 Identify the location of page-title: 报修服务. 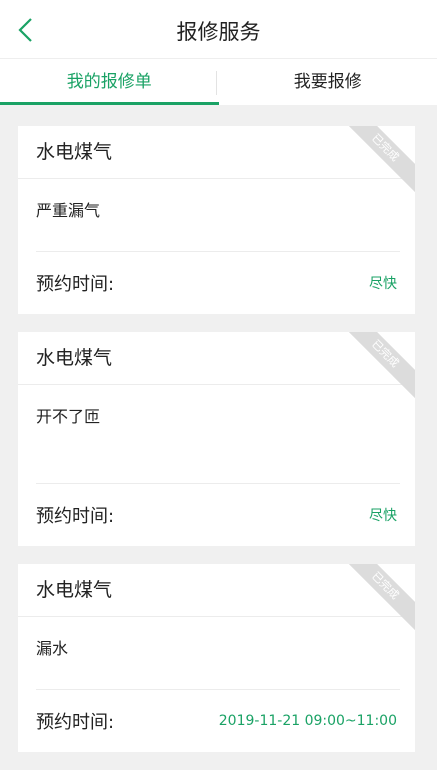
(218, 31).